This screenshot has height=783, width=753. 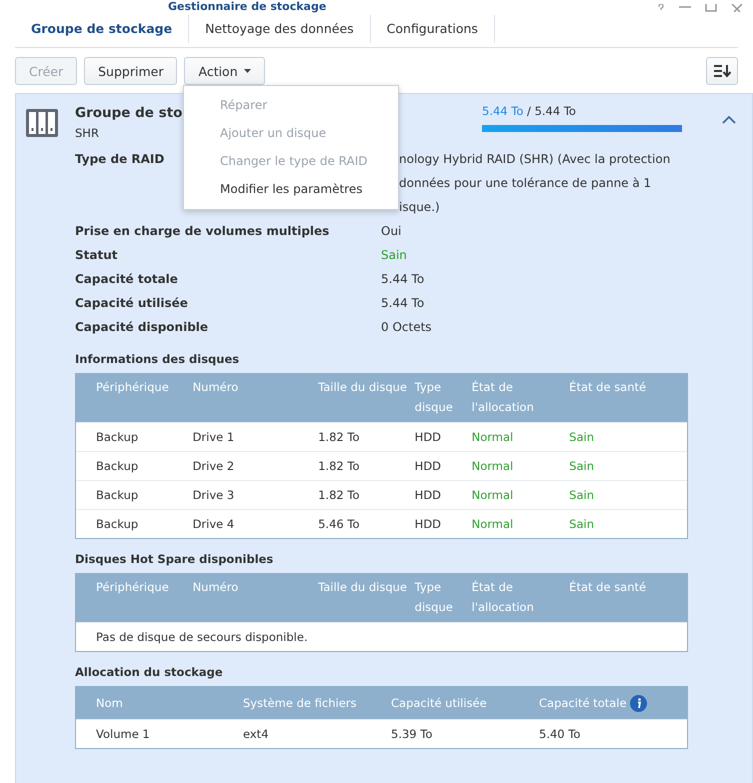 I want to click on used-capacity: 5.44 To, so click(x=503, y=111).